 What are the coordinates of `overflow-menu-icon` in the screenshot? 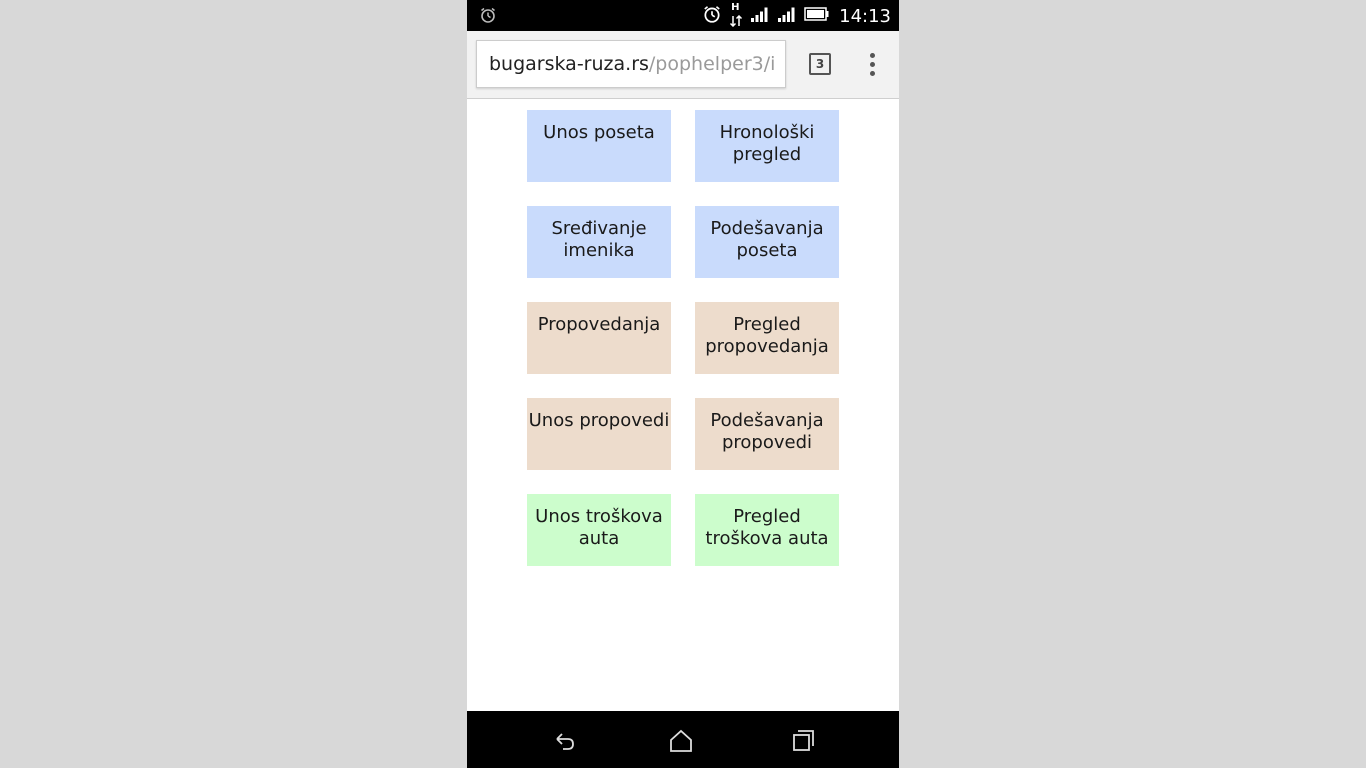 It's located at (872, 65).